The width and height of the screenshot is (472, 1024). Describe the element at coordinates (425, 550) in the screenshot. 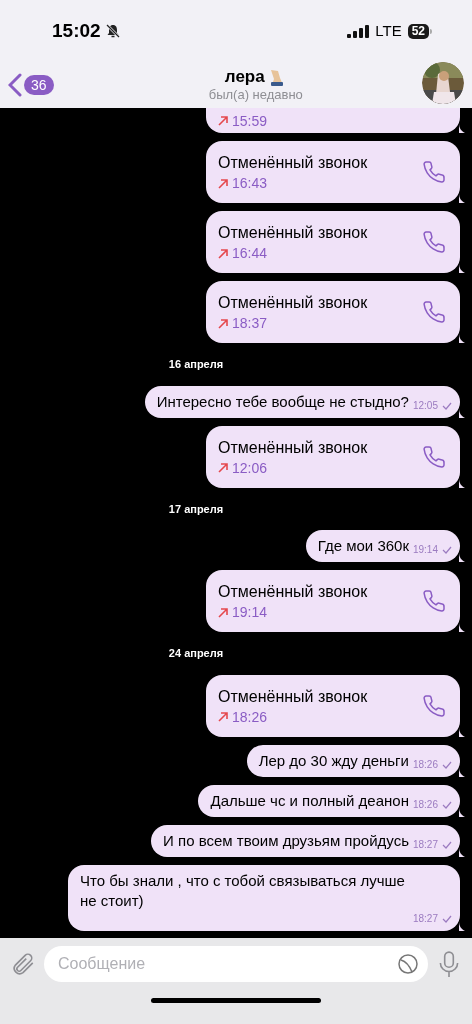

I see `message-time: 19:14` at that location.